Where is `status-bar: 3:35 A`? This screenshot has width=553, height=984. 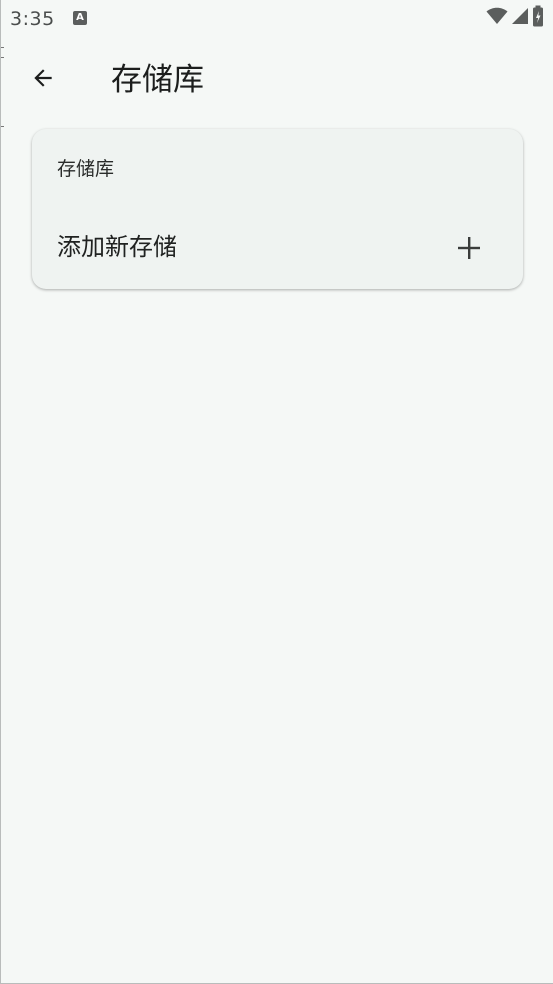 status-bar: 3:35 A is located at coordinates (277, 19).